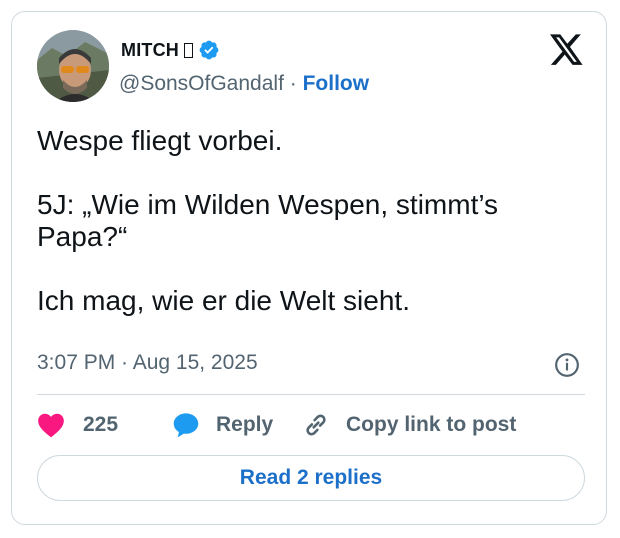  I want to click on info-icon, so click(567, 365).